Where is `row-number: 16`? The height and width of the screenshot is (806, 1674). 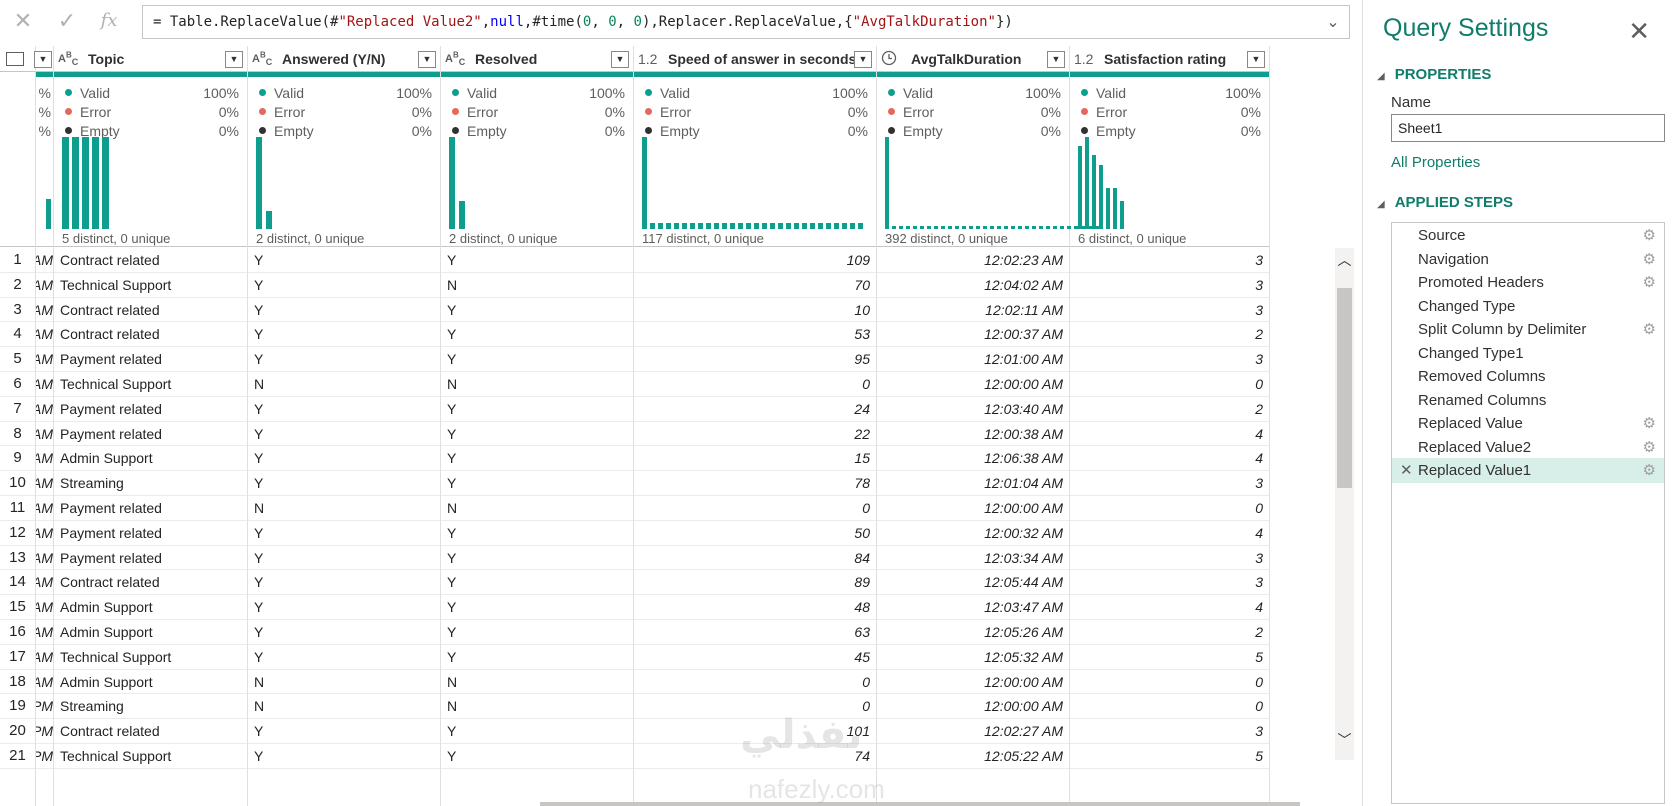 row-number: 16 is located at coordinates (17, 632).